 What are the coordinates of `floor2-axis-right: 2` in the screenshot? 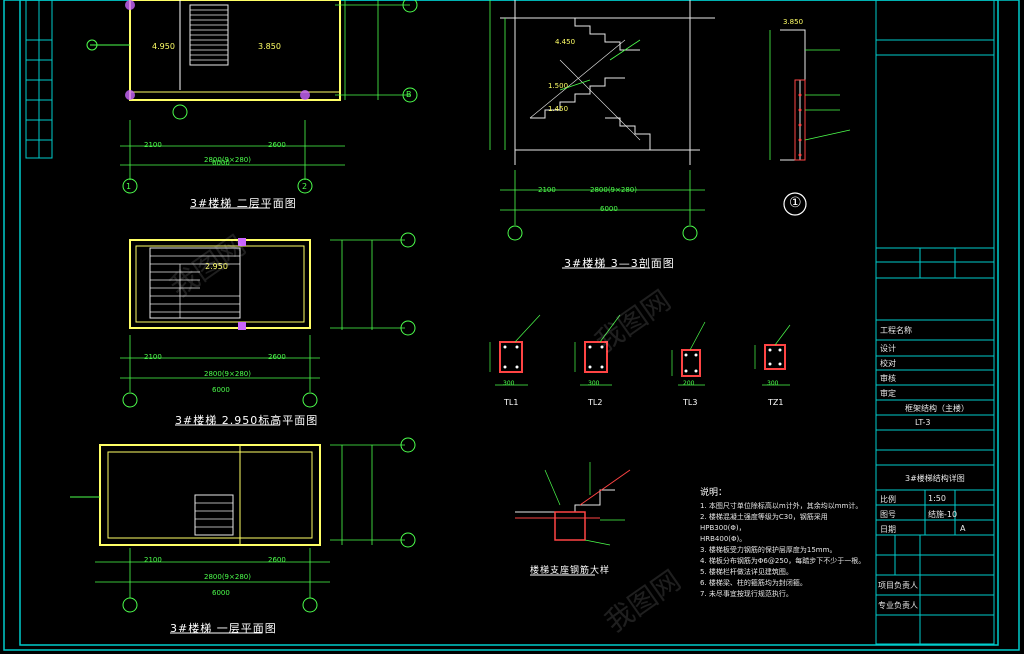 It's located at (305, 186).